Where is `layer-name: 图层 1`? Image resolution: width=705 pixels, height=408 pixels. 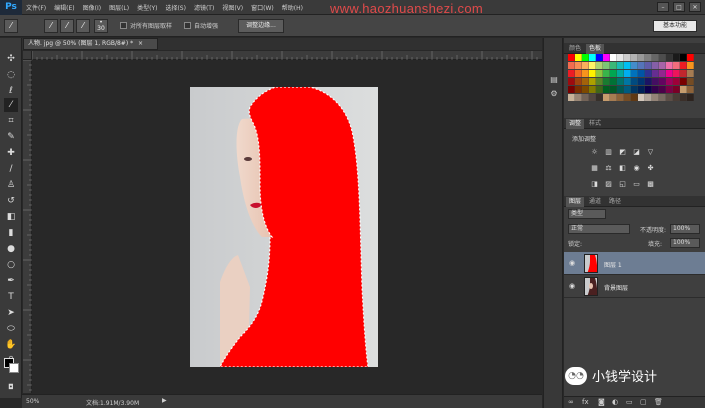
layer-name: 图层 1 is located at coordinates (613, 264).